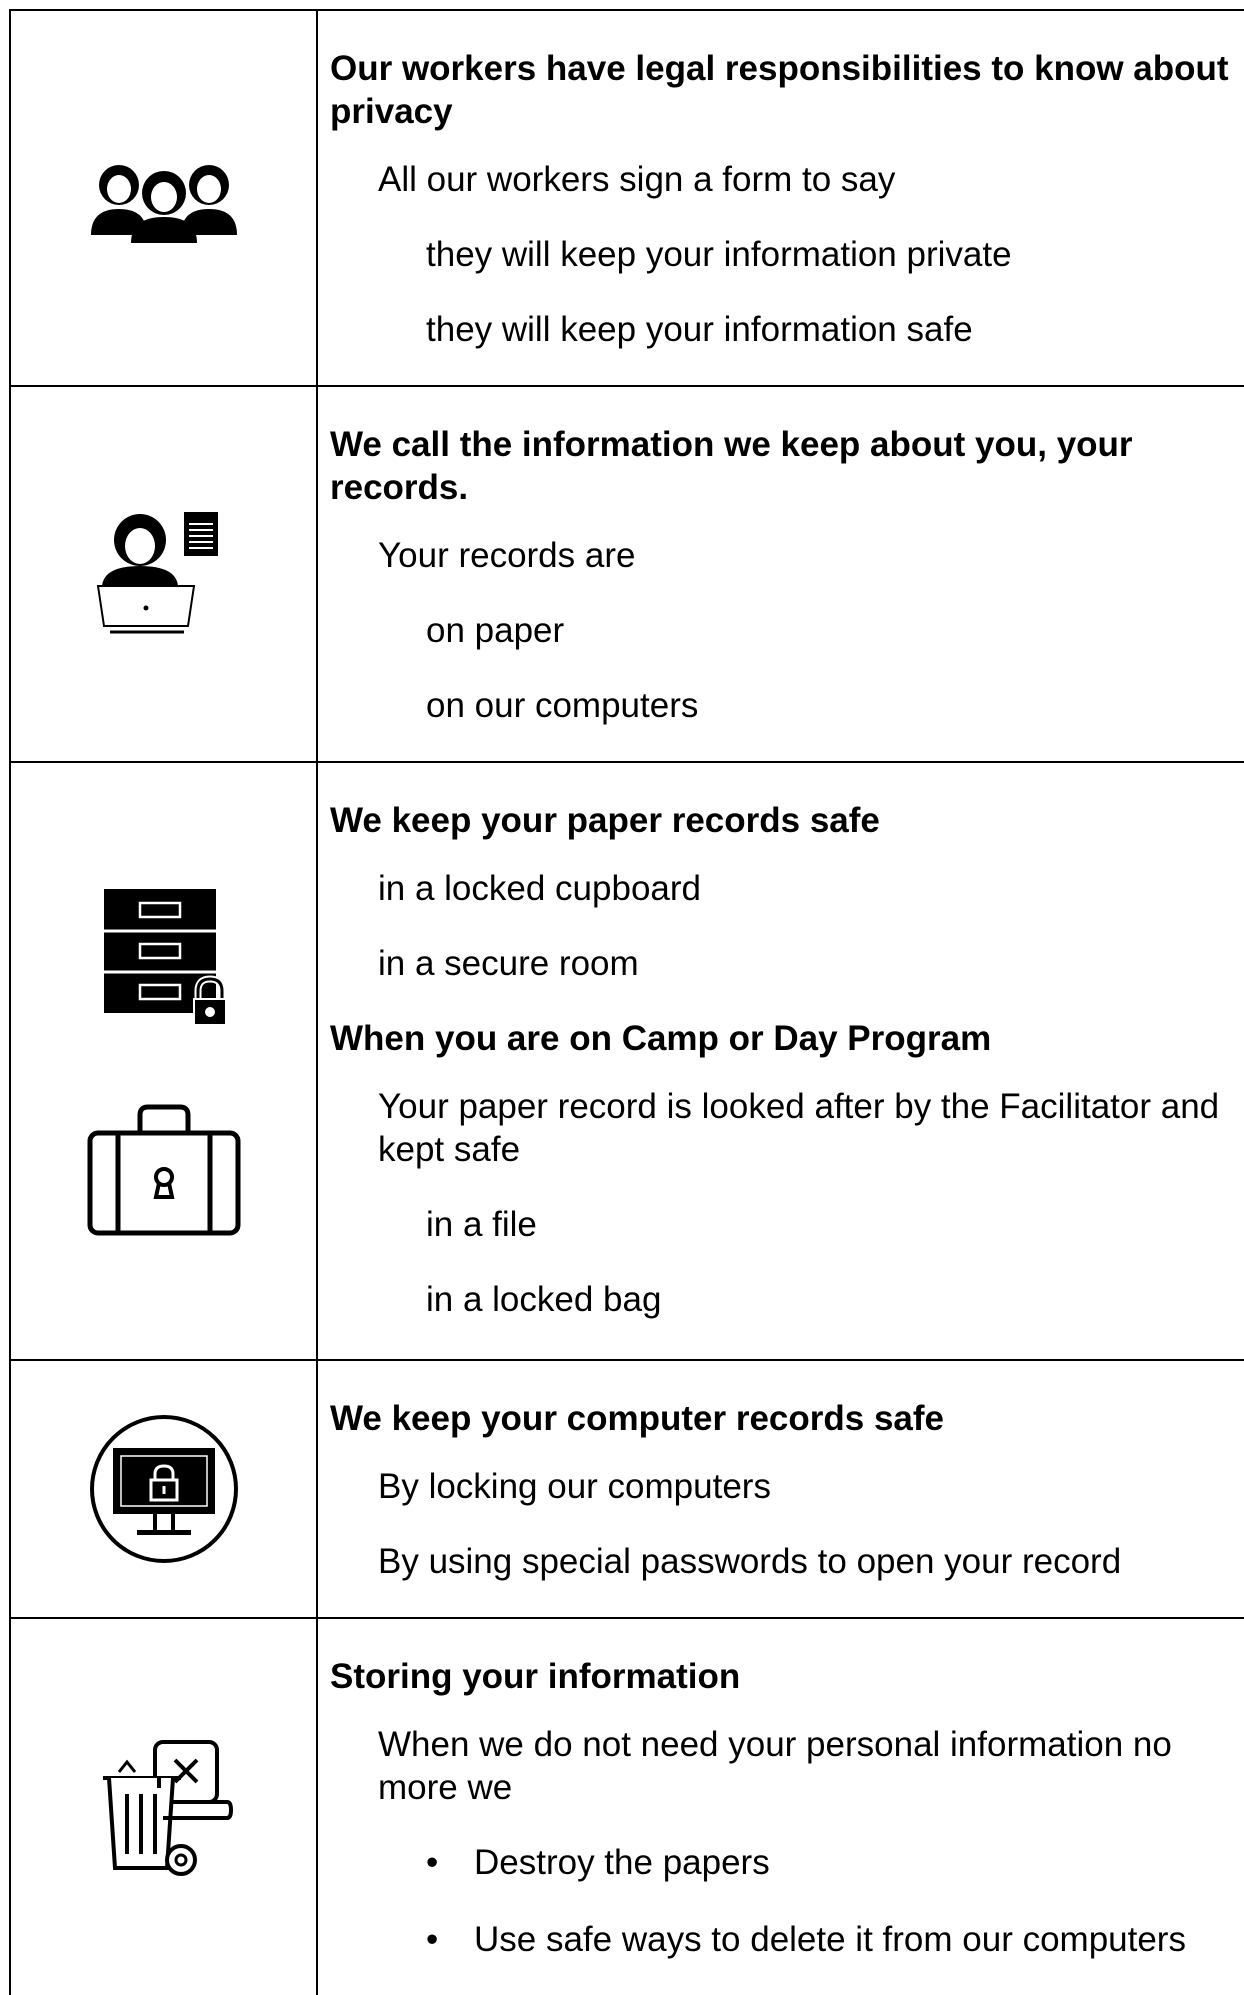 The height and width of the screenshot is (1995, 1244). What do you see at coordinates (539, 888) in the screenshot?
I see `row-line: in a locked cupboard` at bounding box center [539, 888].